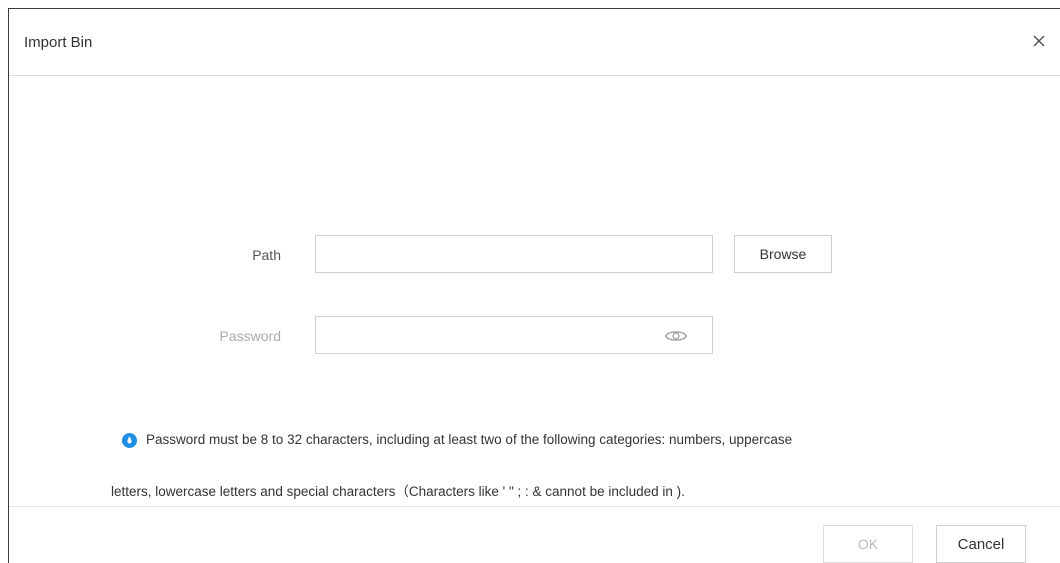  Describe the element at coordinates (783, 254) in the screenshot. I see `browse-button: Browse` at that location.